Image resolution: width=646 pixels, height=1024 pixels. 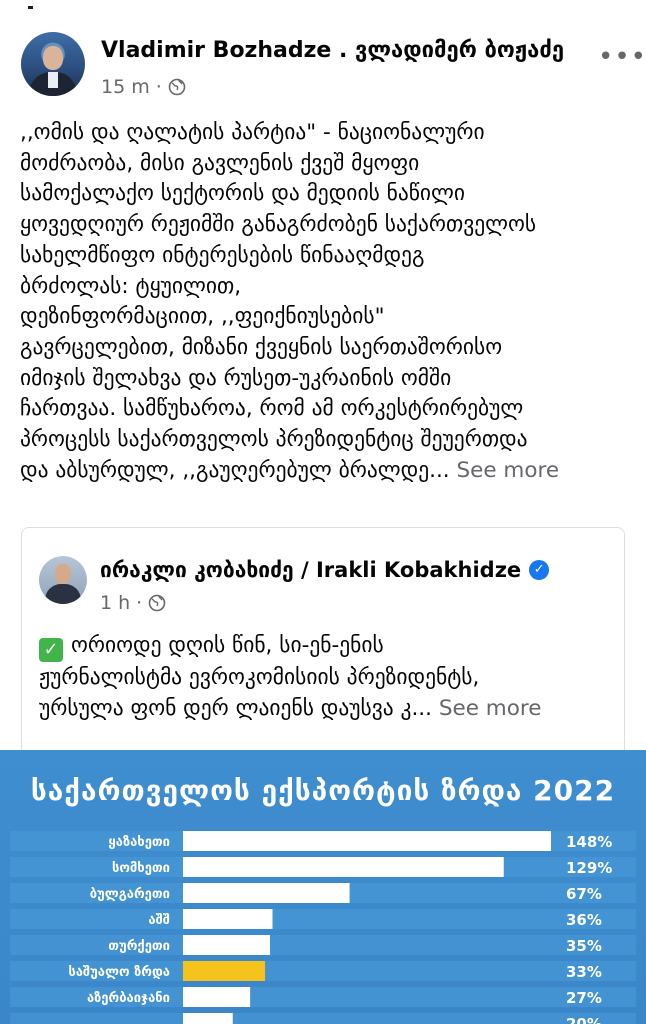 What do you see at coordinates (589, 868) in the screenshot?
I see `chart-value-label: 129%` at bounding box center [589, 868].